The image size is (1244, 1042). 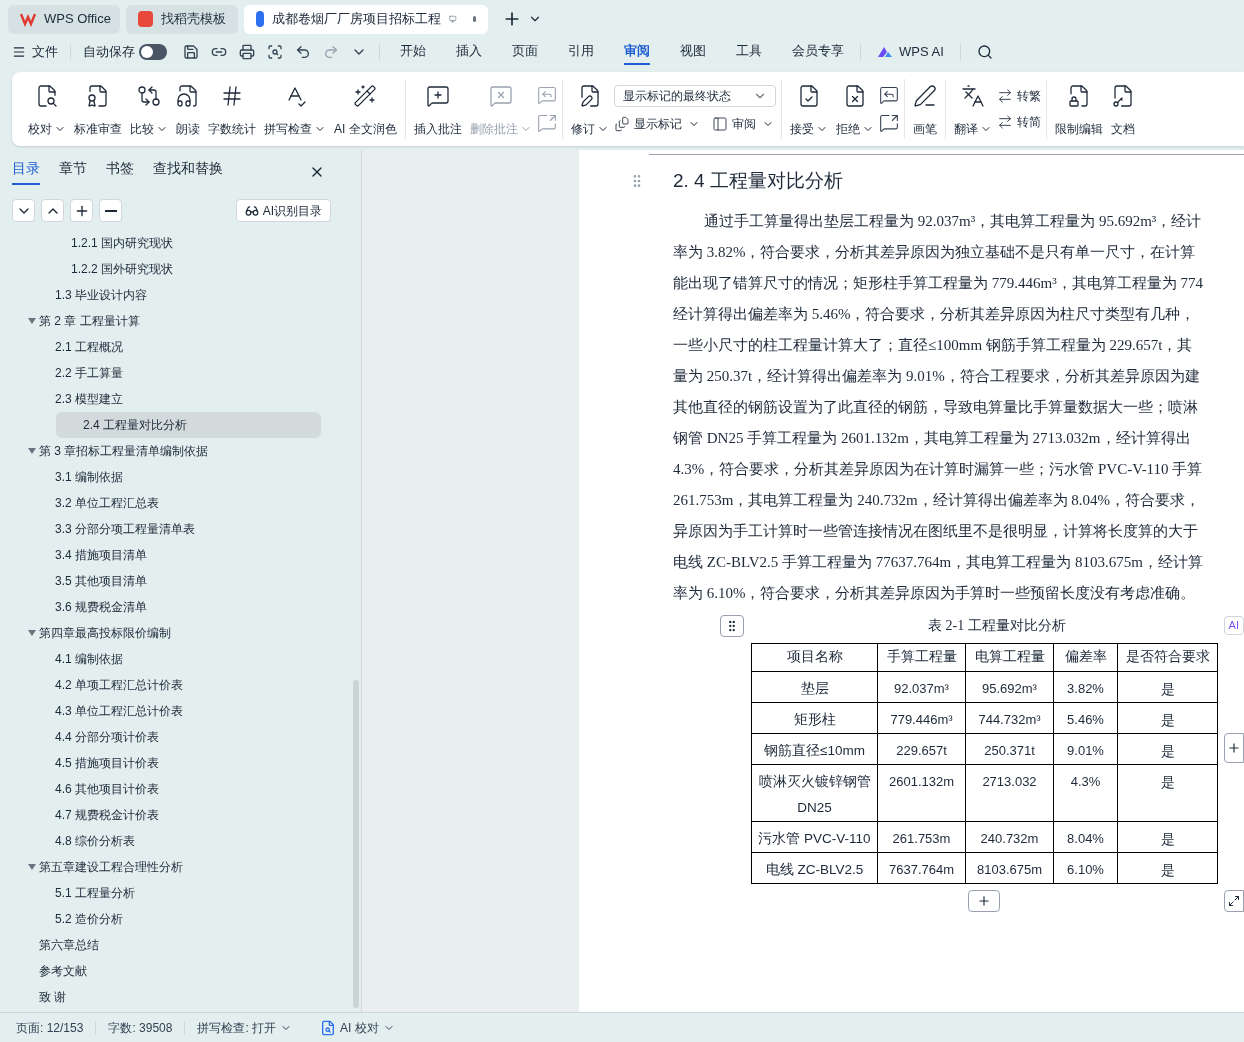 What do you see at coordinates (174, 477) in the screenshot?
I see `toc-item: 3.1 编制依据` at bounding box center [174, 477].